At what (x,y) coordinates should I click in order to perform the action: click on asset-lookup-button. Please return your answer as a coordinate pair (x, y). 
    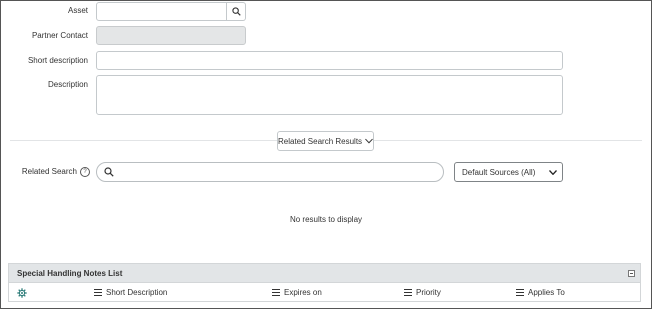
    Looking at the image, I should click on (236, 11).